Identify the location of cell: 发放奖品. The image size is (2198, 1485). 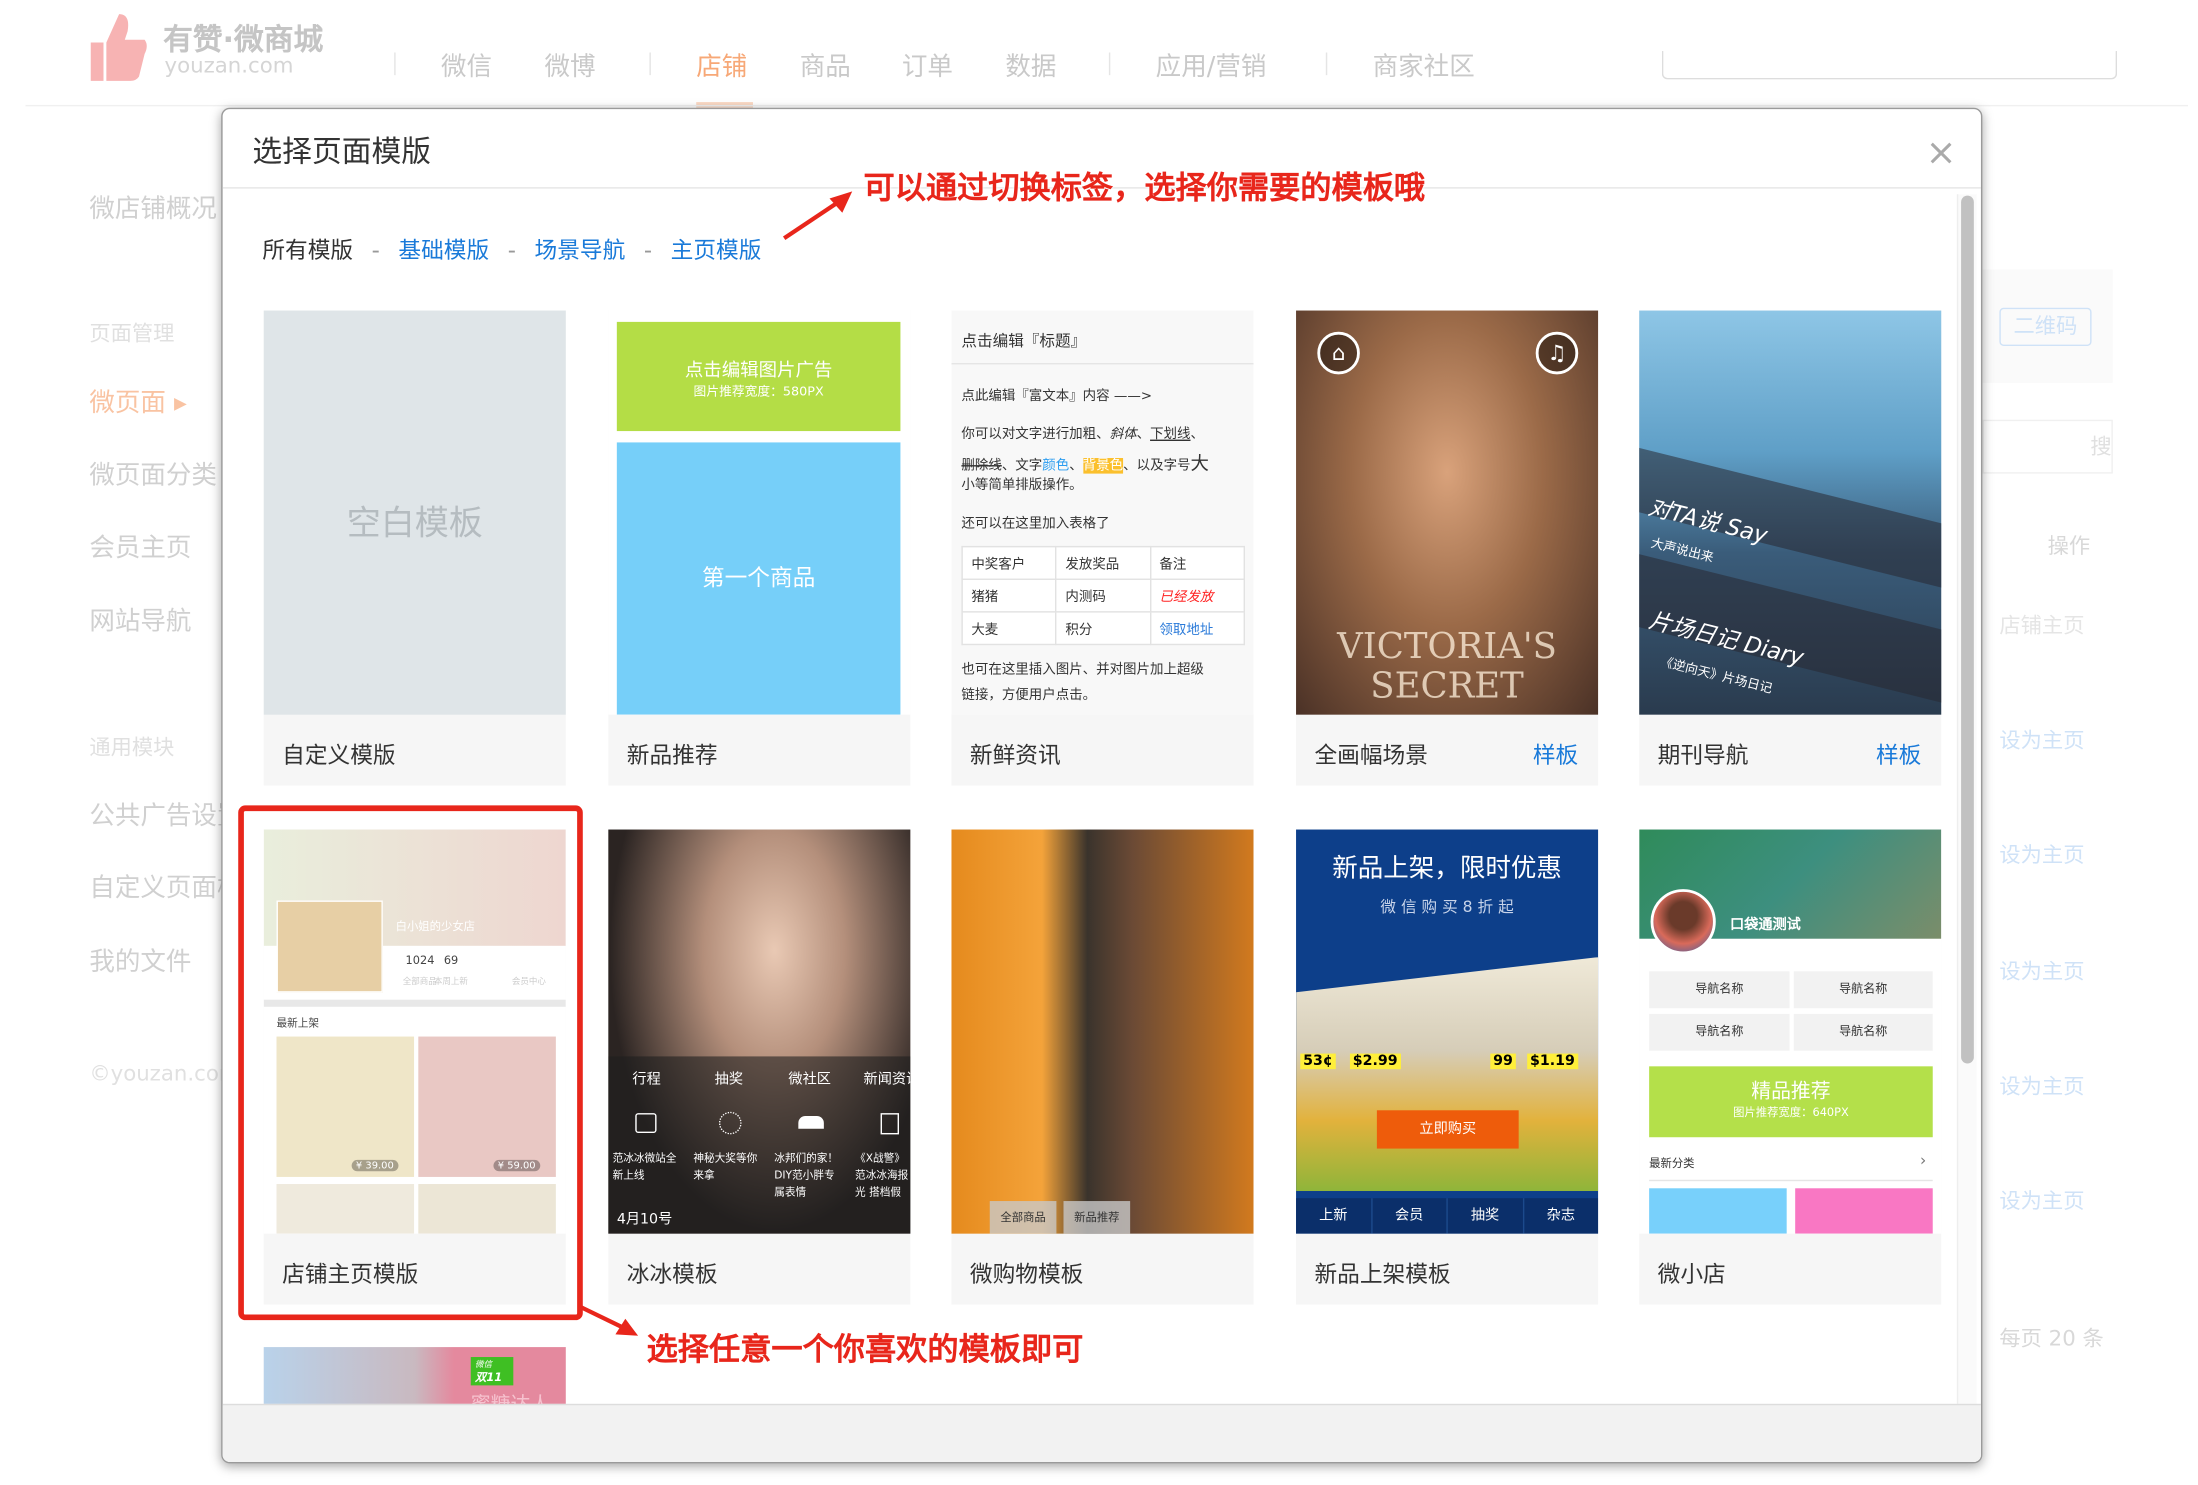
(1103, 562).